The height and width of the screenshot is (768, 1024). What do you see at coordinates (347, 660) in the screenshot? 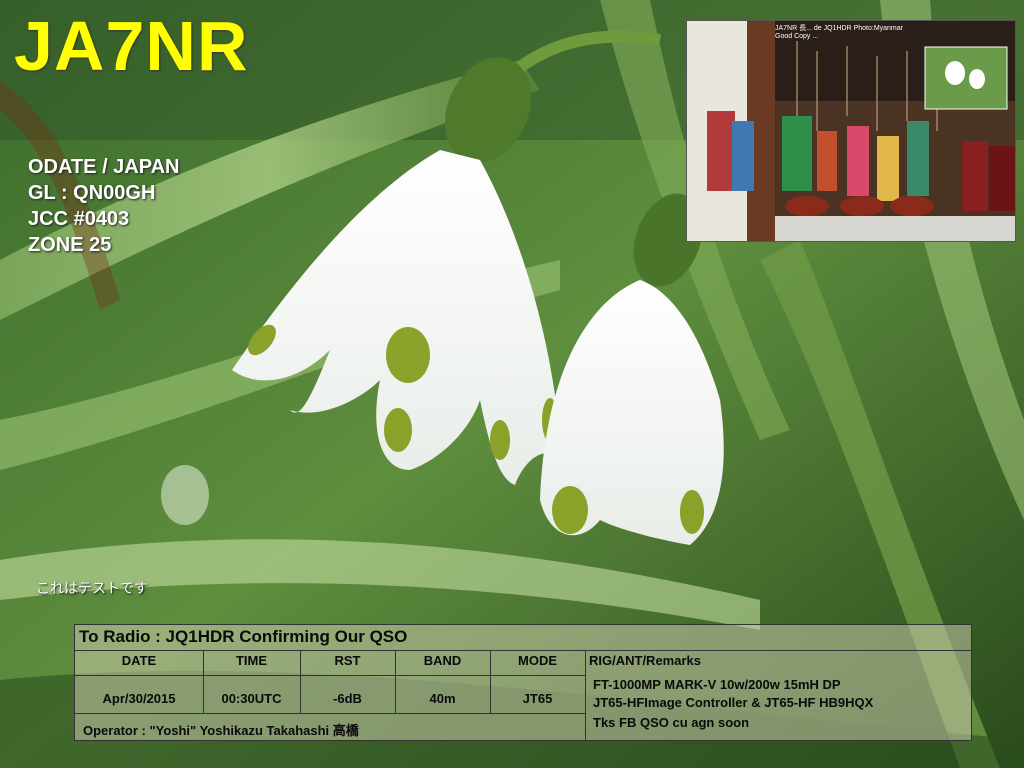
I see `header-rst: RST` at bounding box center [347, 660].